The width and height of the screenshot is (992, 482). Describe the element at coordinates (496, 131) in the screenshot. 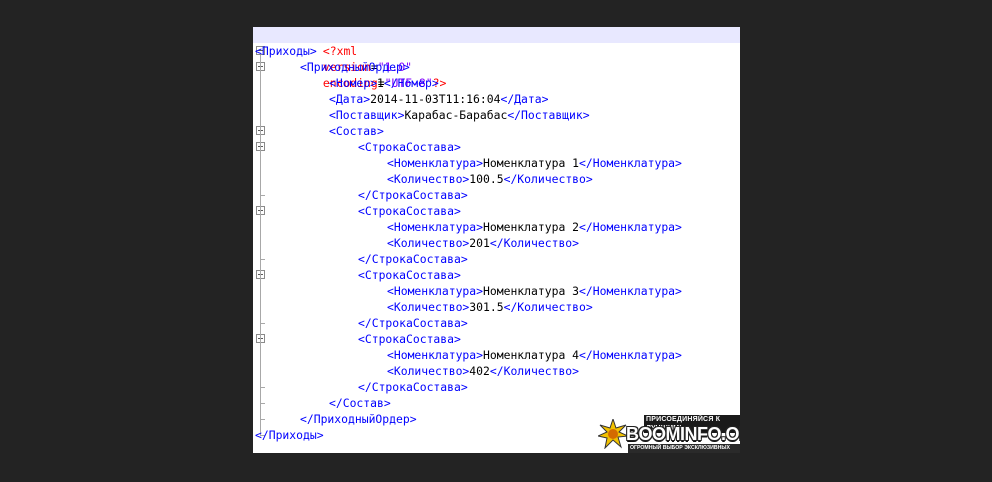

I see `code-line: <Состав>` at that location.